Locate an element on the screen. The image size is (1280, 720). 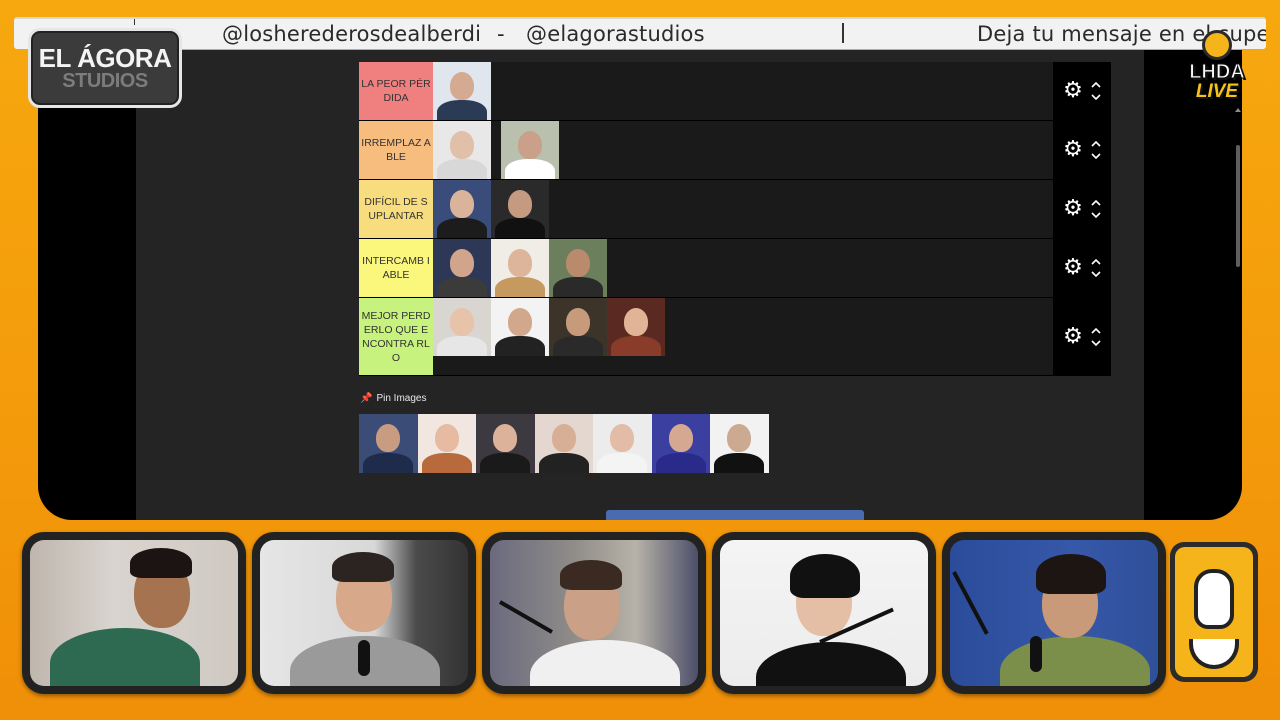
tier-label: MEJOR PERDERLO QUE ENCONTRA RLO is located at coordinates (396, 336).